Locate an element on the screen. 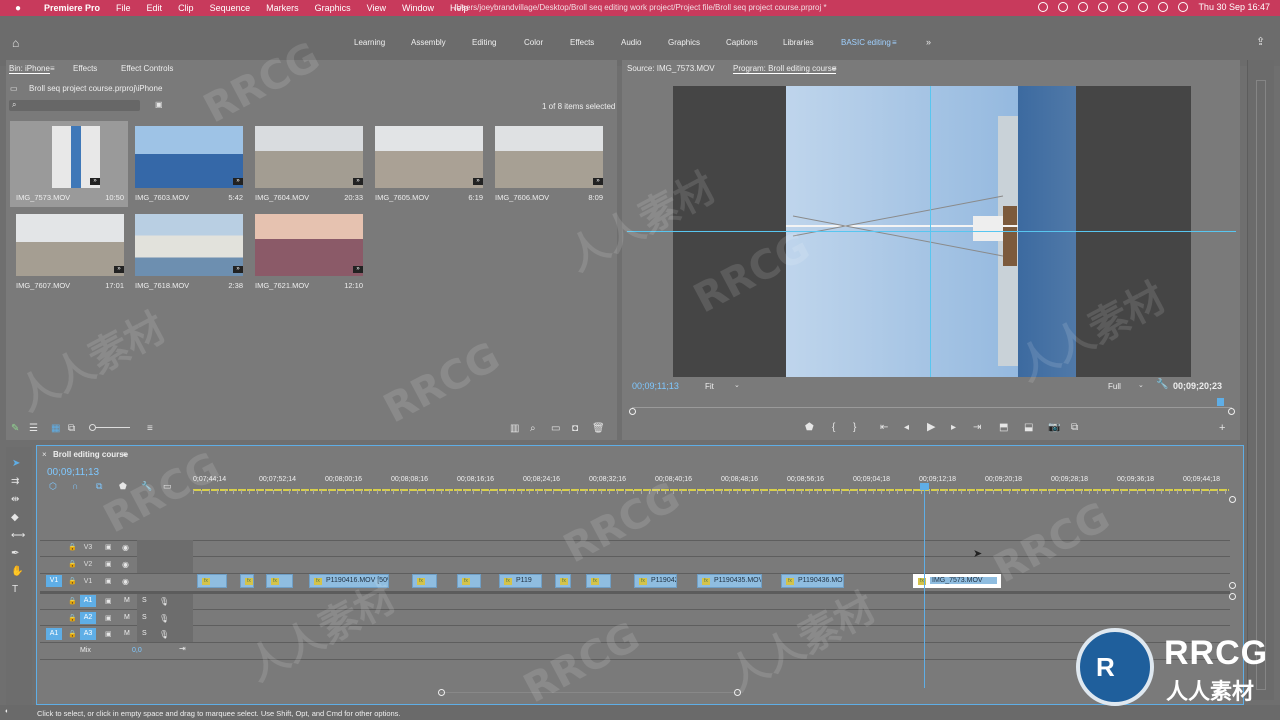 This screenshot has height=720, width=1280. panel-menu-icon: ≡ is located at coordinates (52, 69).